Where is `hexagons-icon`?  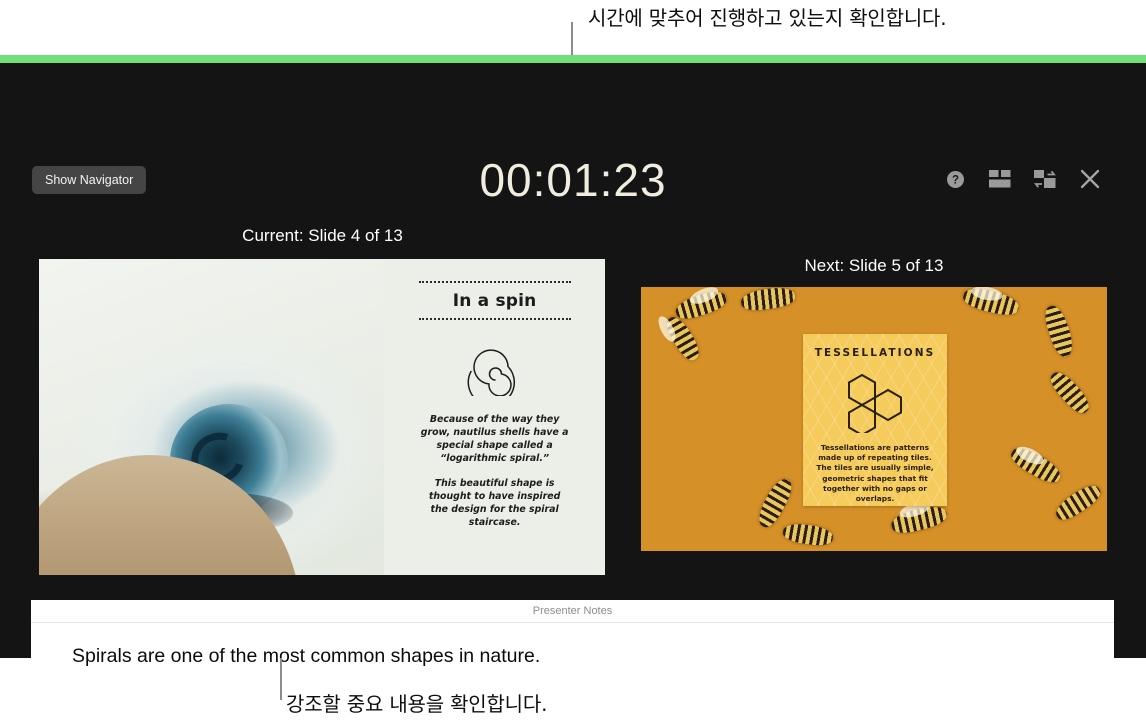
hexagons-icon is located at coordinates (875, 402).